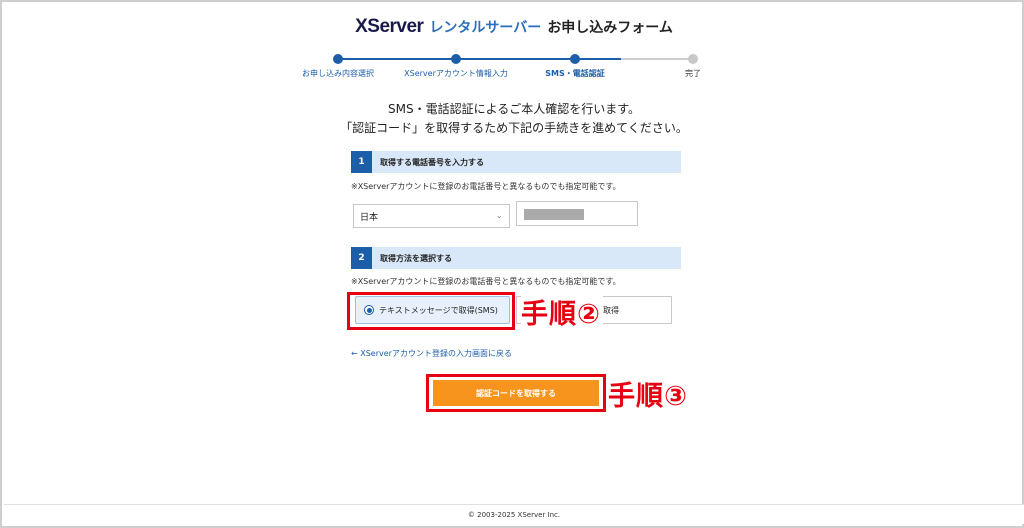 Image resolution: width=1024 pixels, height=528 pixels. What do you see at coordinates (361, 258) in the screenshot?
I see `section-2-number: 2` at bounding box center [361, 258].